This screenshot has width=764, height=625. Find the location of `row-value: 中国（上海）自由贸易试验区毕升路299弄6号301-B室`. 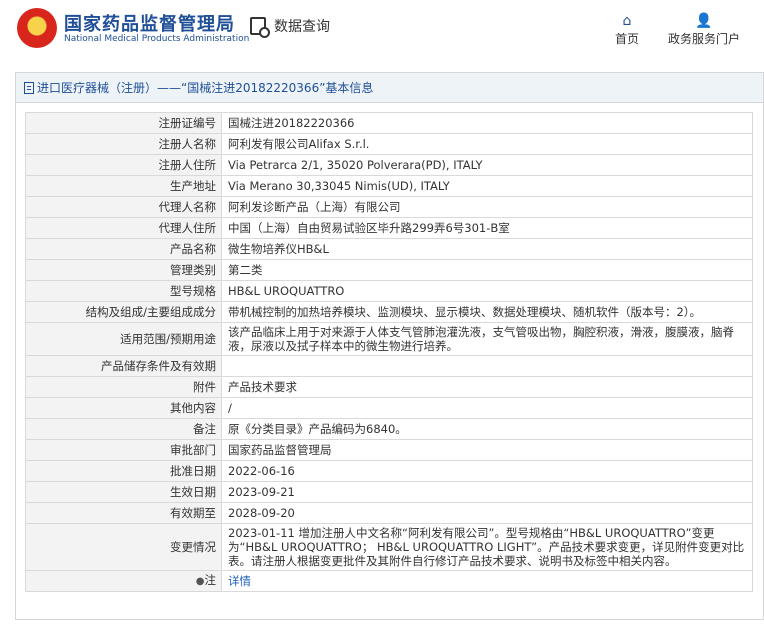

row-value: 中国（上海）自由贸易试验区毕升路299弄6号301-B室 is located at coordinates (487, 228).